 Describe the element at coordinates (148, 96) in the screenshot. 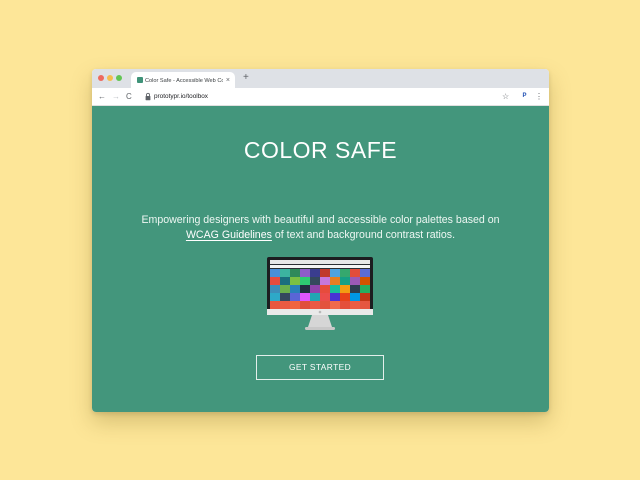

I see `lock-icon` at that location.